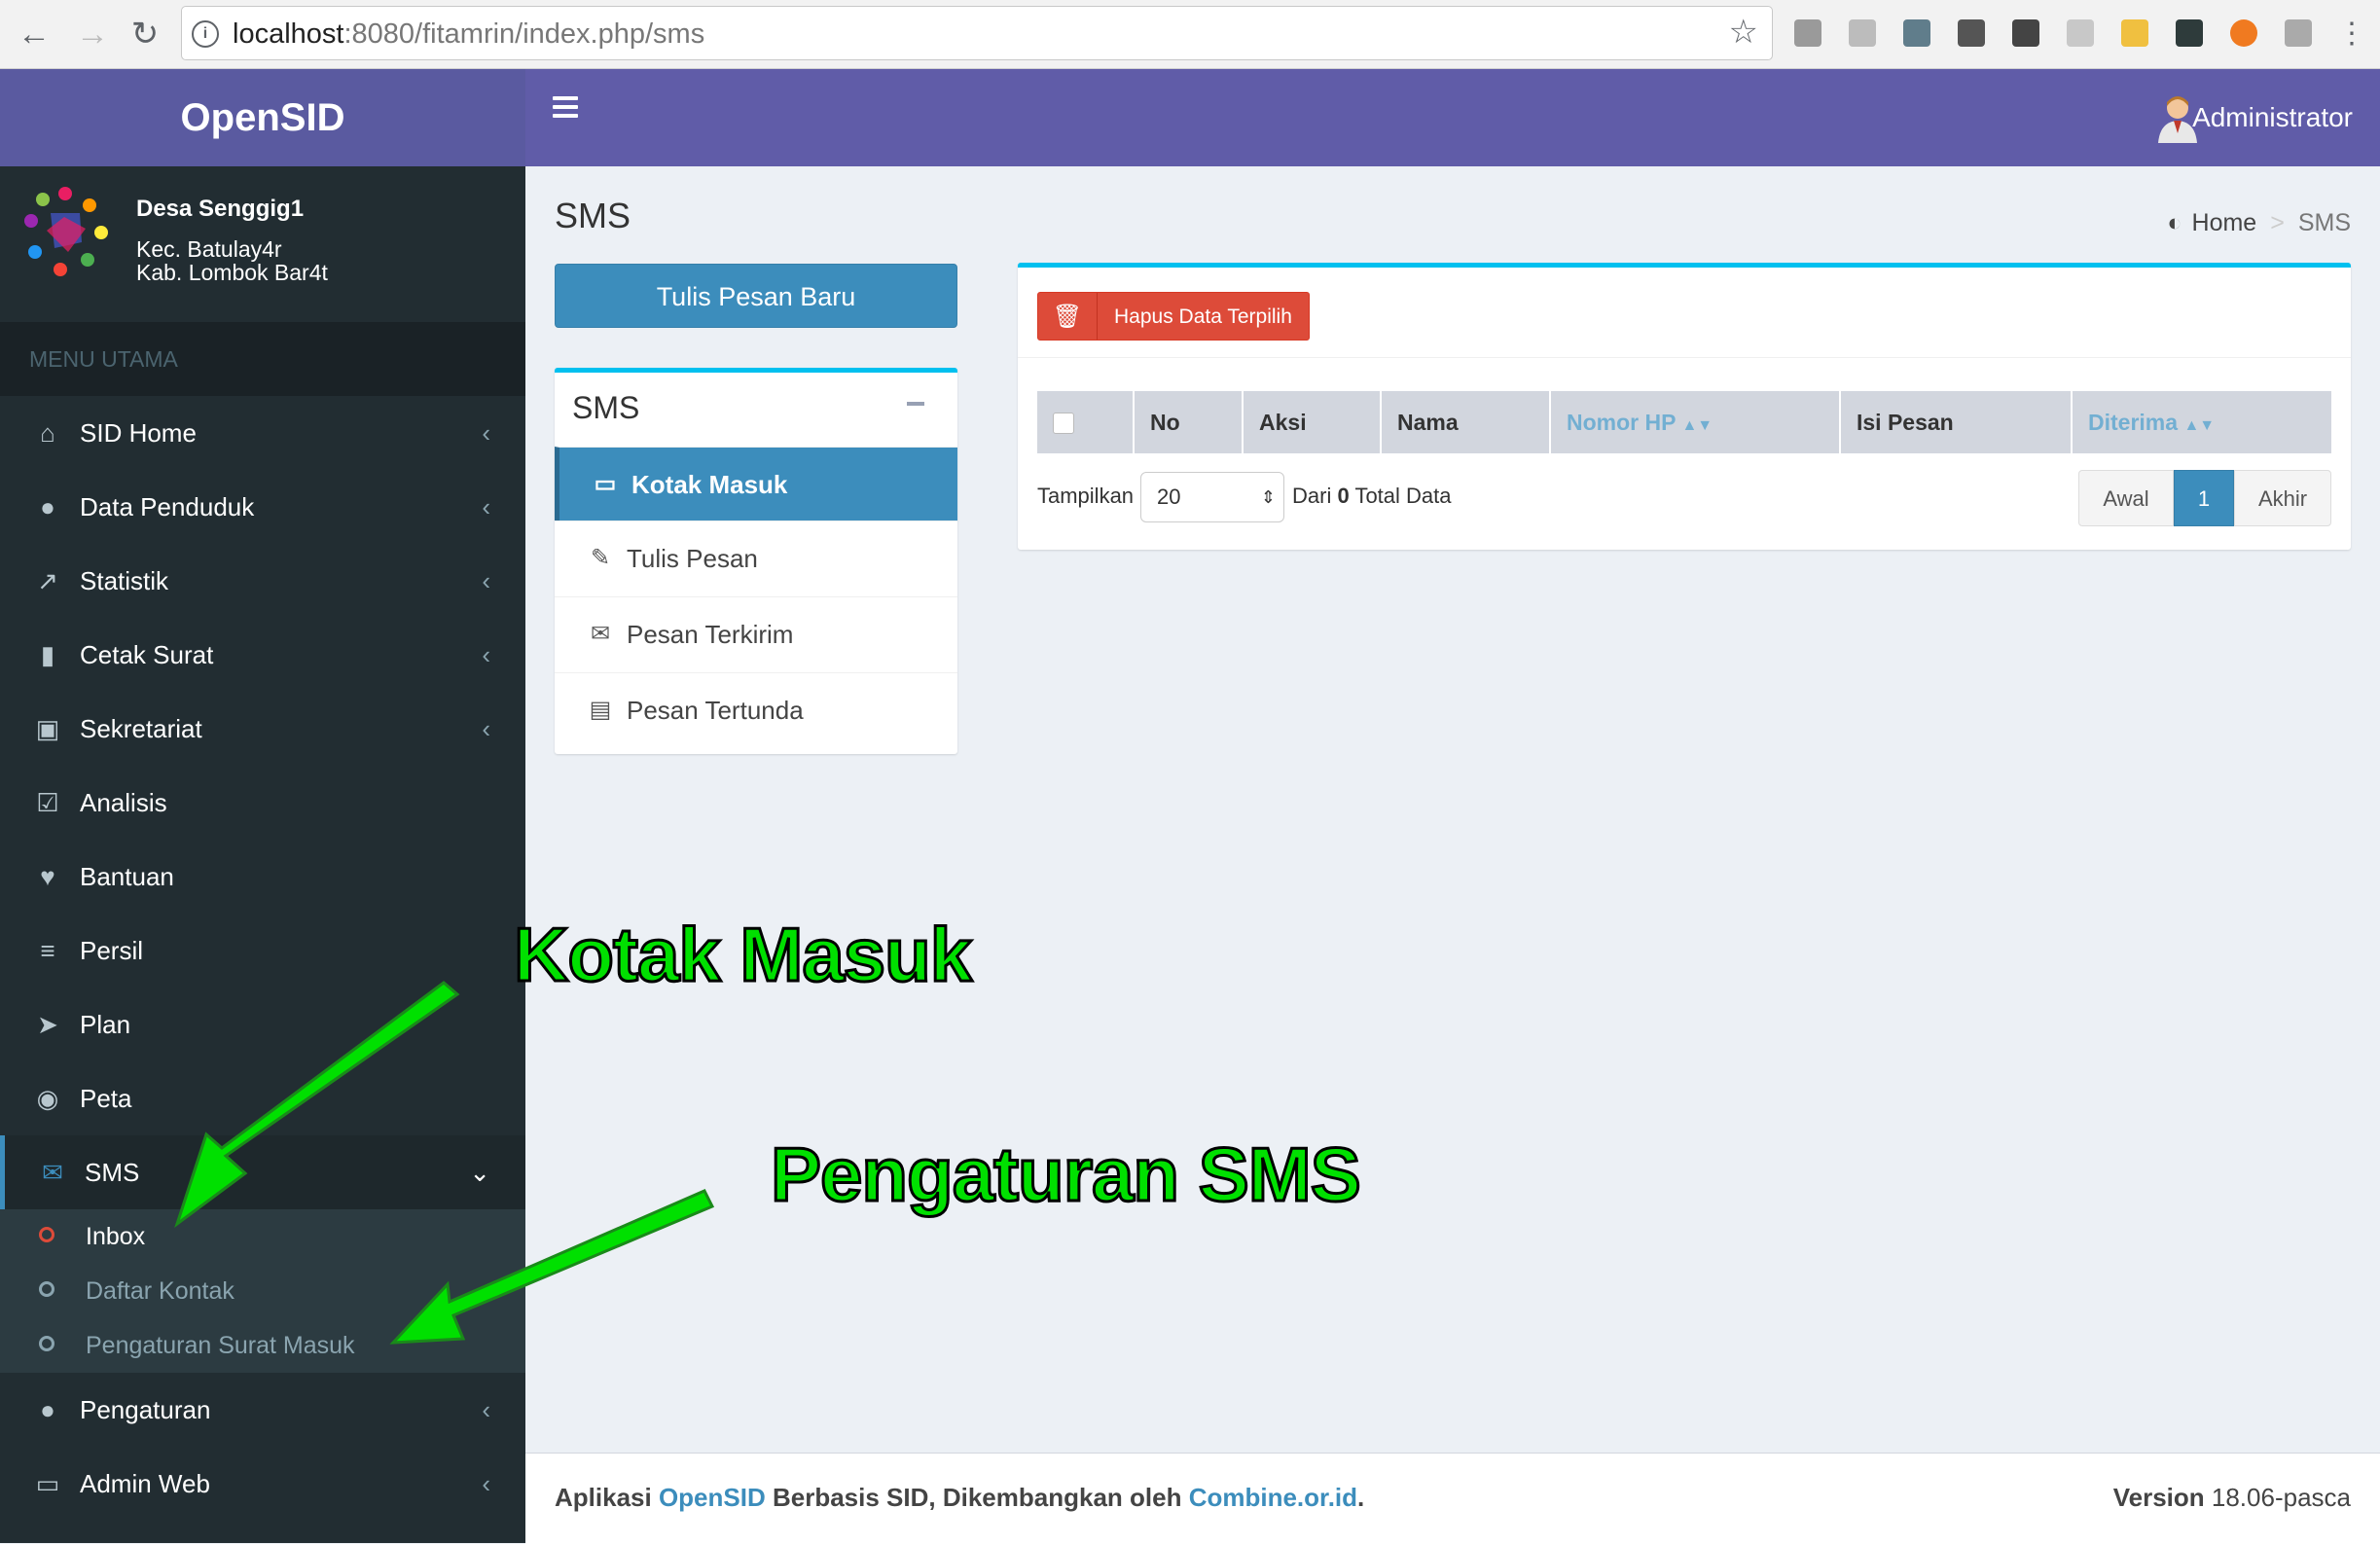 This screenshot has height=1544, width=2380. Describe the element at coordinates (47, 1409) in the screenshot. I see `users-cog-icon: ●` at that location.